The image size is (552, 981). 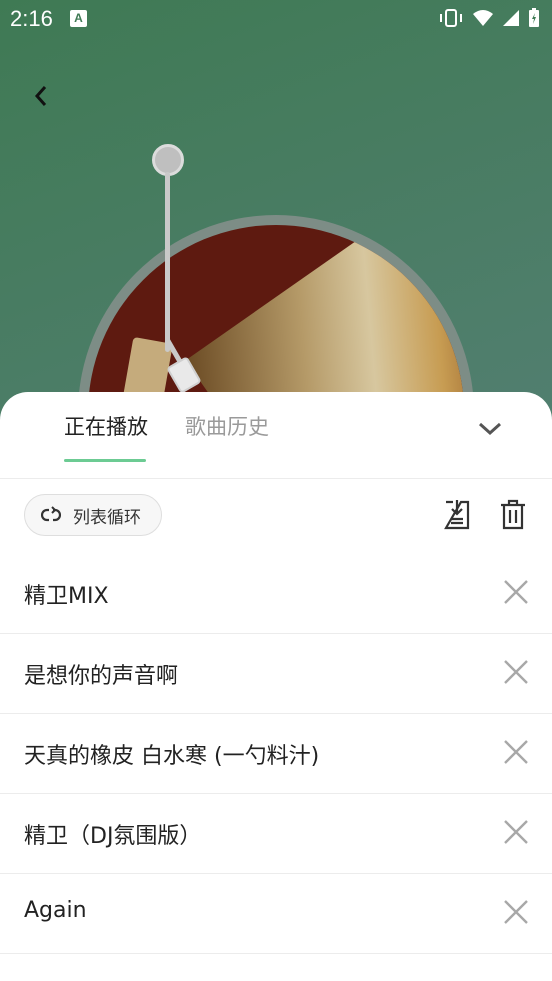 I want to click on save-playlist-button, so click(x=457, y=515).